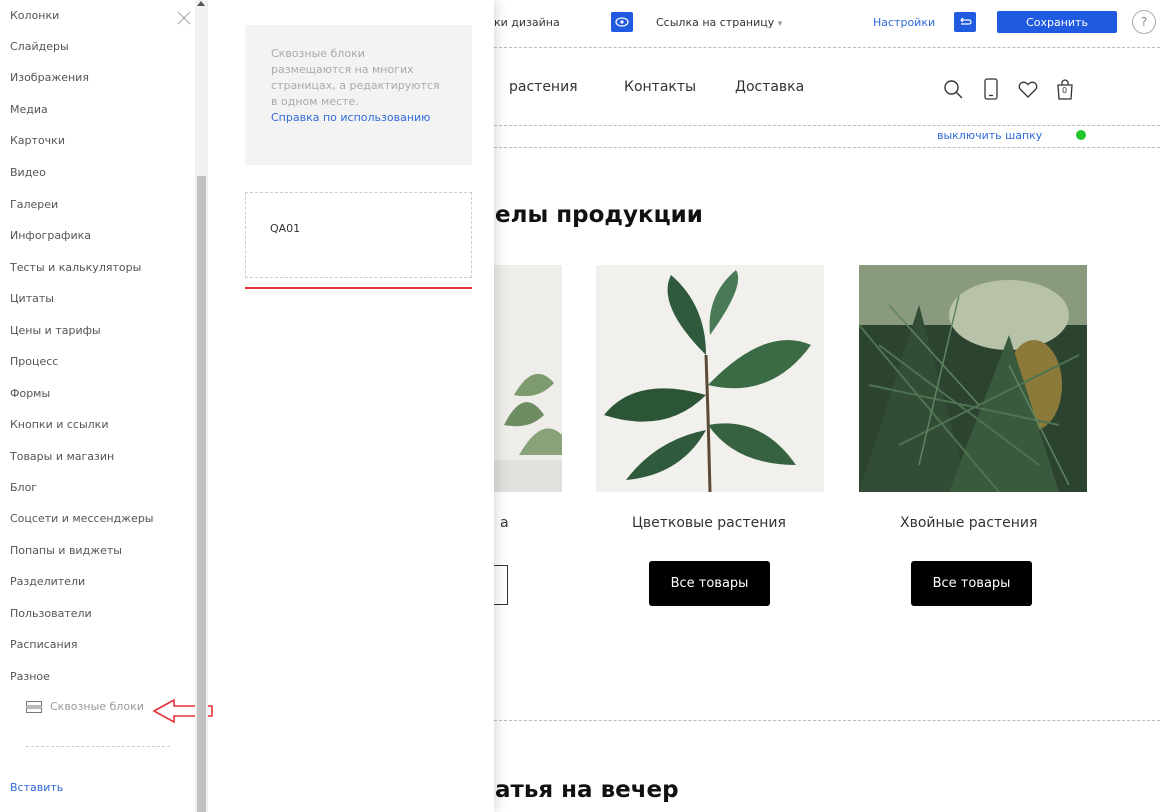  I want to click on sidebar-item-images: Изображения, so click(49, 77).